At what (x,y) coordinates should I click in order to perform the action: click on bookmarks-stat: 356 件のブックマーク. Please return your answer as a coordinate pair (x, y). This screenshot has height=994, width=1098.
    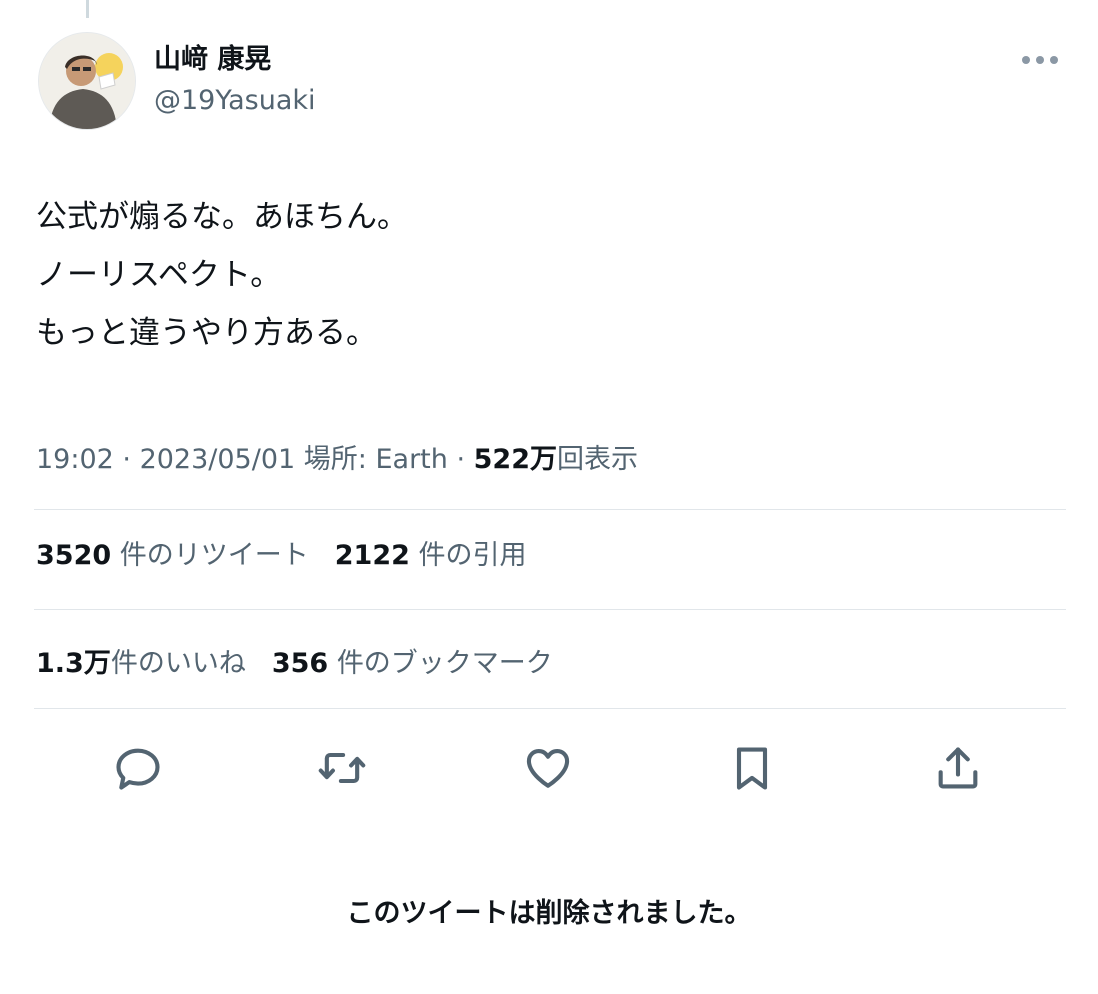
    Looking at the image, I should click on (412, 664).